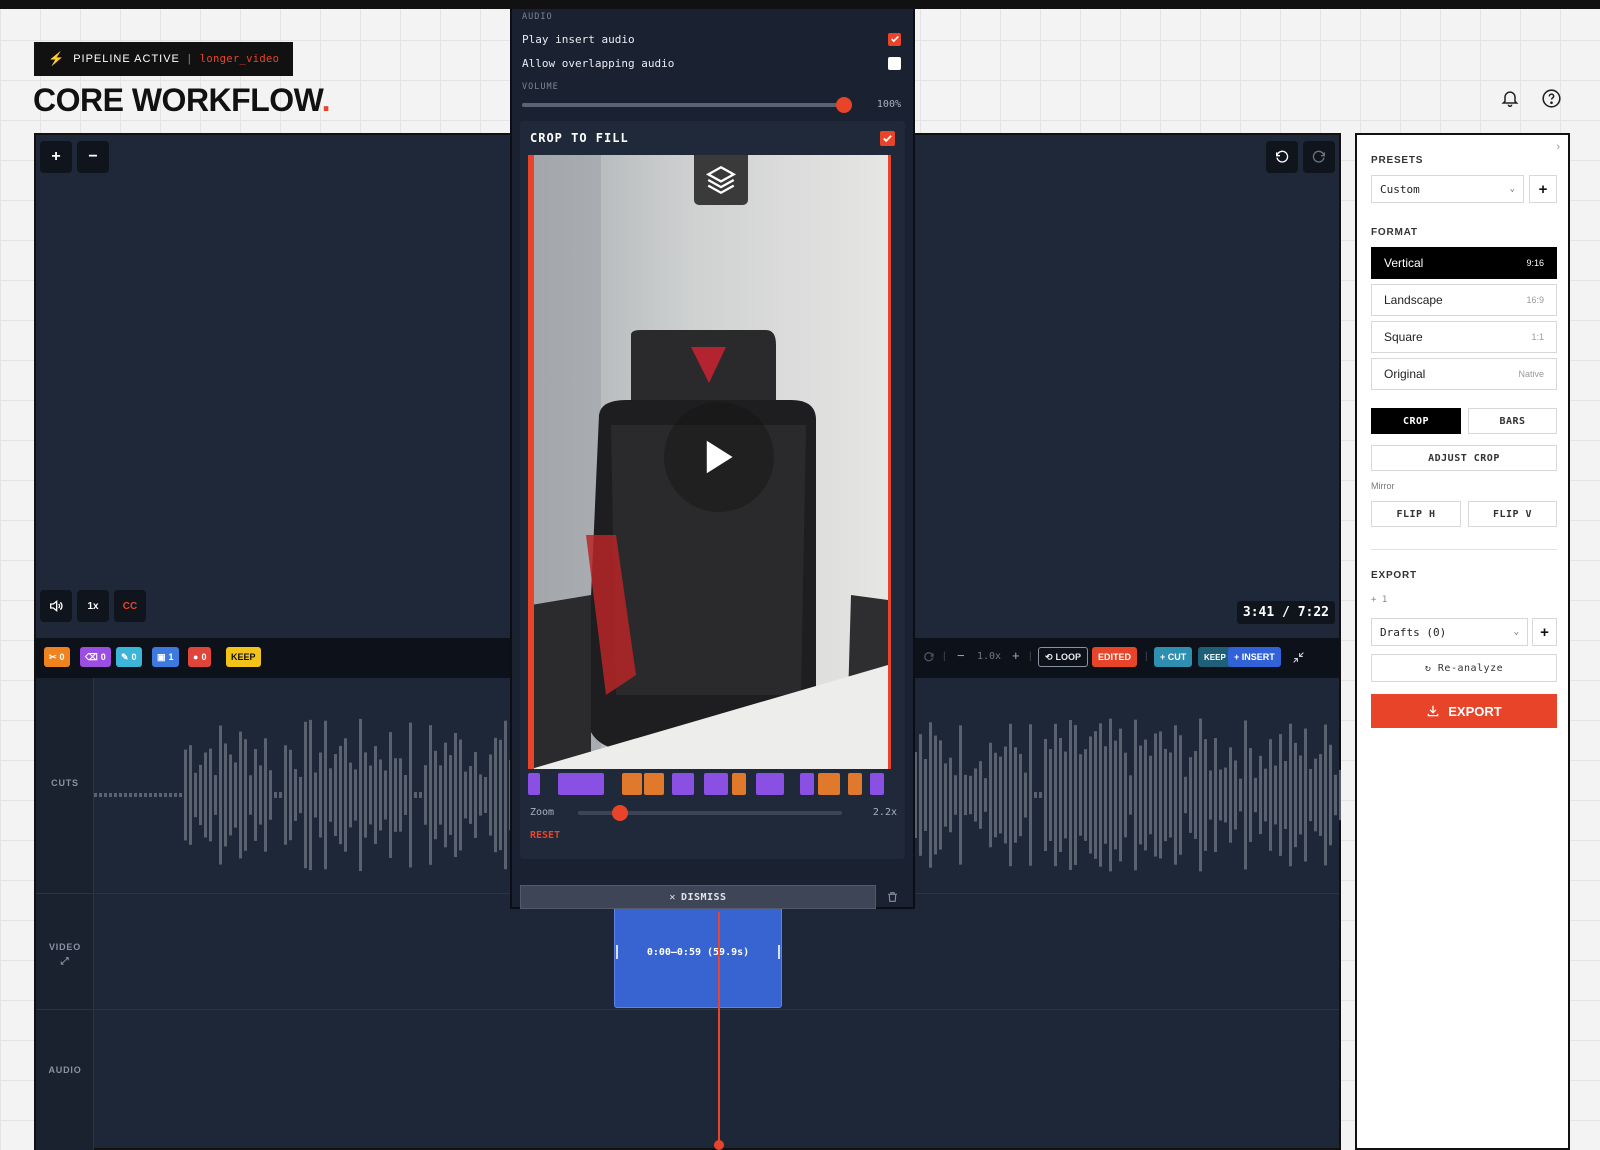 The height and width of the screenshot is (1150, 1600). I want to click on bars-mode-button: BARS, so click(1512, 421).